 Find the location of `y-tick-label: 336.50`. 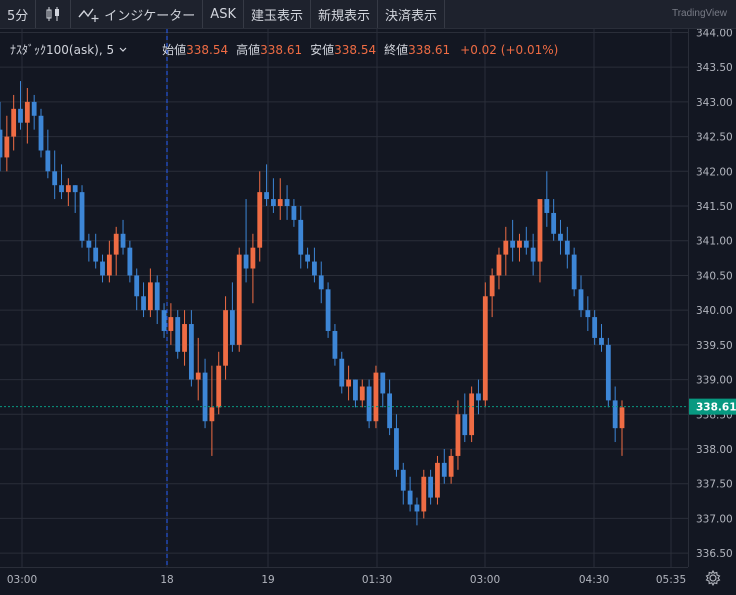

y-tick-label: 336.50 is located at coordinates (714, 554).